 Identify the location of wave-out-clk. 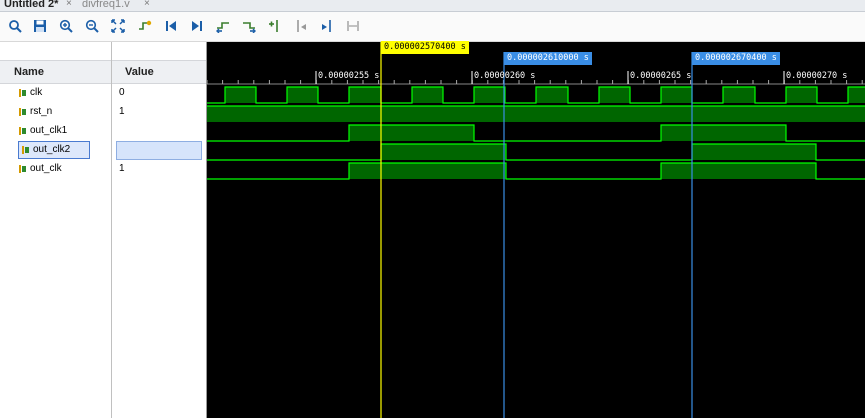
(536, 171).